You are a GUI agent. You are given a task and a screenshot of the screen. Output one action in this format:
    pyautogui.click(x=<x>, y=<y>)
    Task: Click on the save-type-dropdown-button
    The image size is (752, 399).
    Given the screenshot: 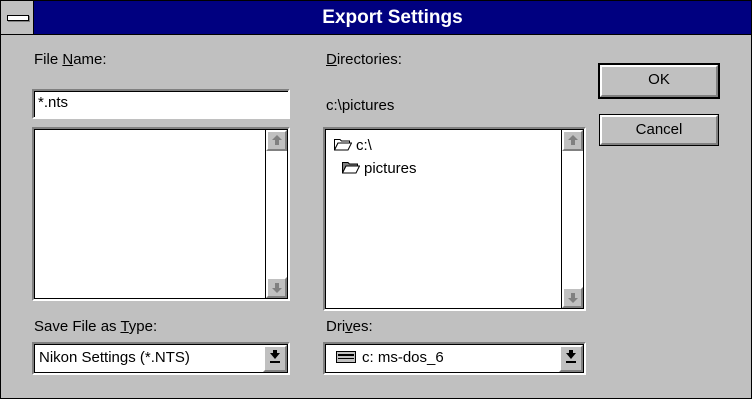 What is the action you would take?
    pyautogui.click(x=275, y=358)
    